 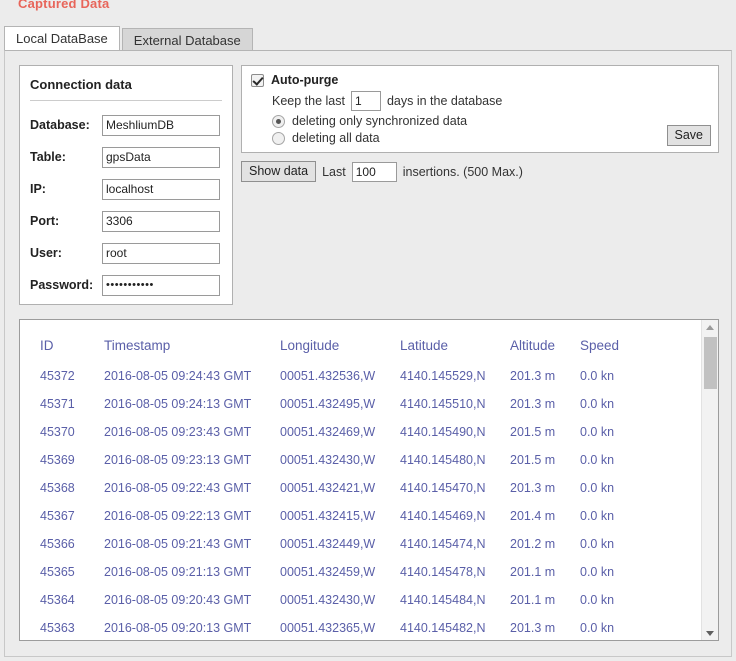 What do you see at coordinates (178, 544) in the screenshot?
I see `cell-timestamp: 2016-08-05 09:21:43 GMT` at bounding box center [178, 544].